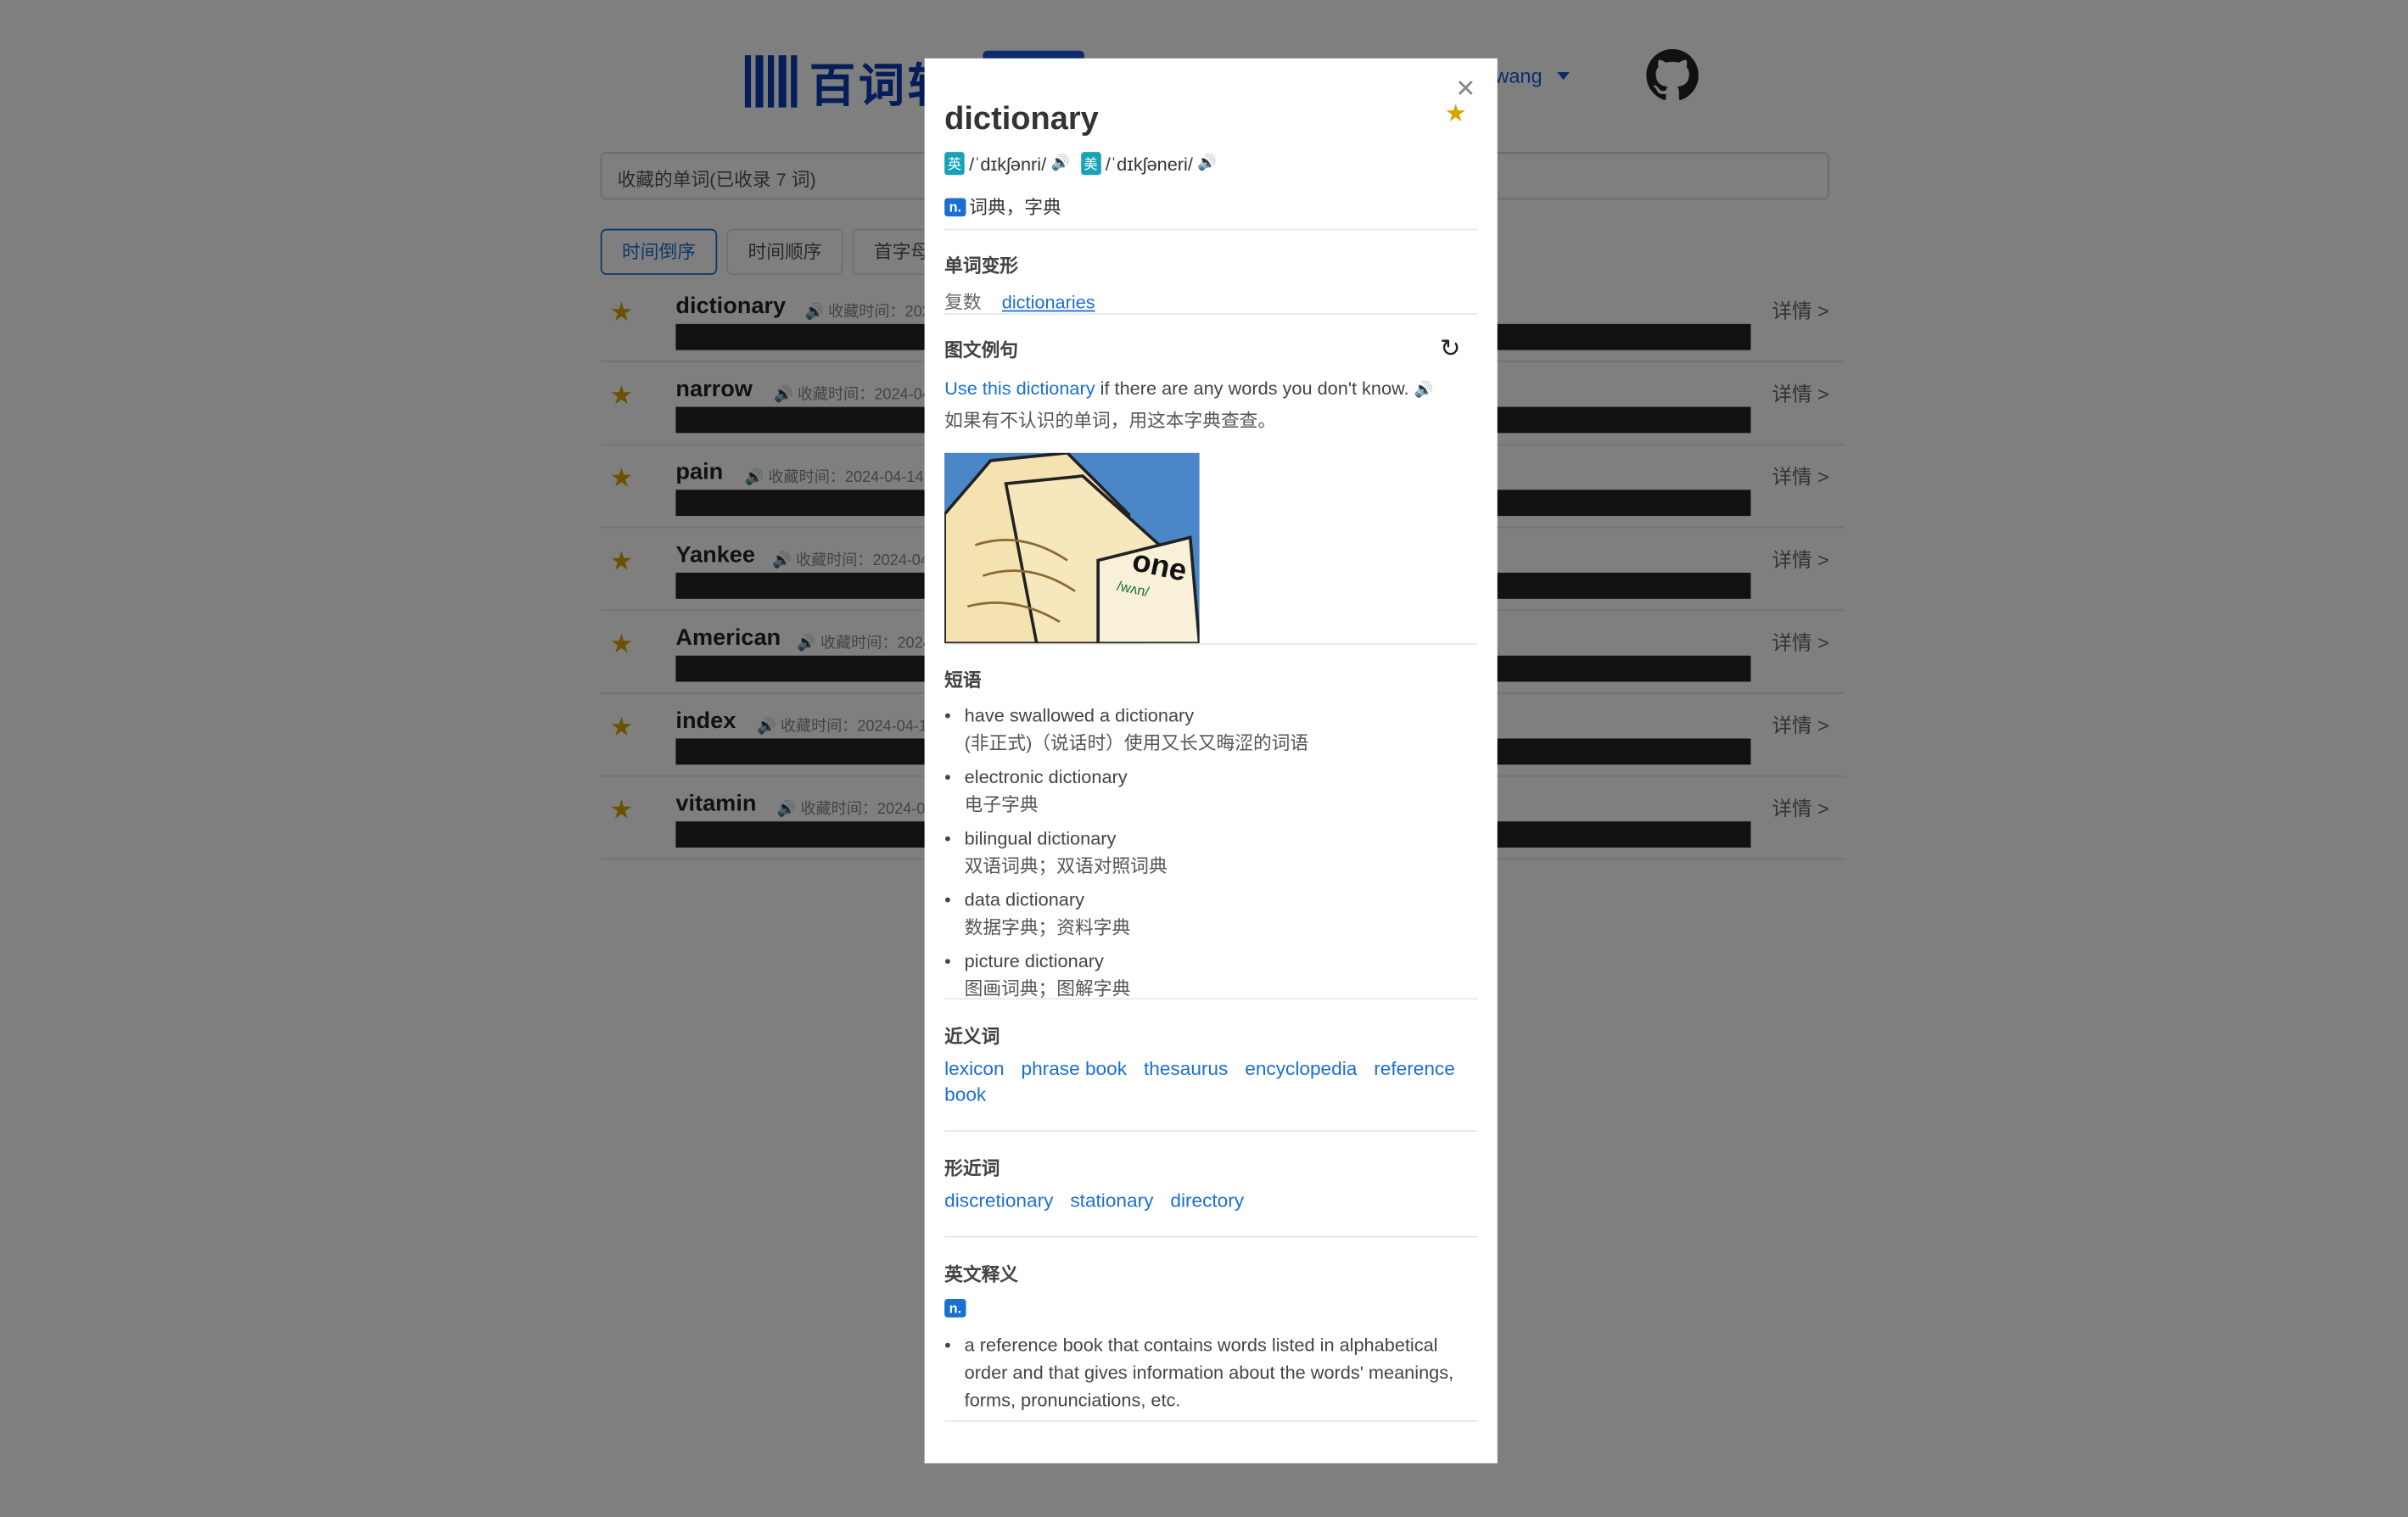  I want to click on meaning: 词典，字典, so click(1015, 207).